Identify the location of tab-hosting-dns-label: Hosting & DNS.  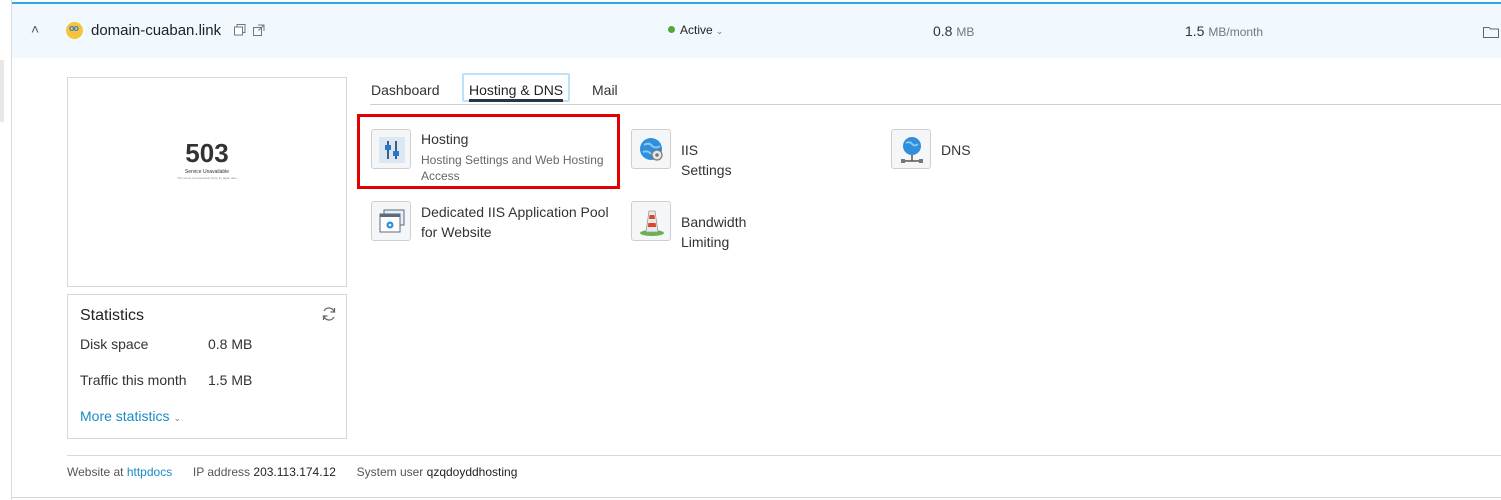
(516, 90).